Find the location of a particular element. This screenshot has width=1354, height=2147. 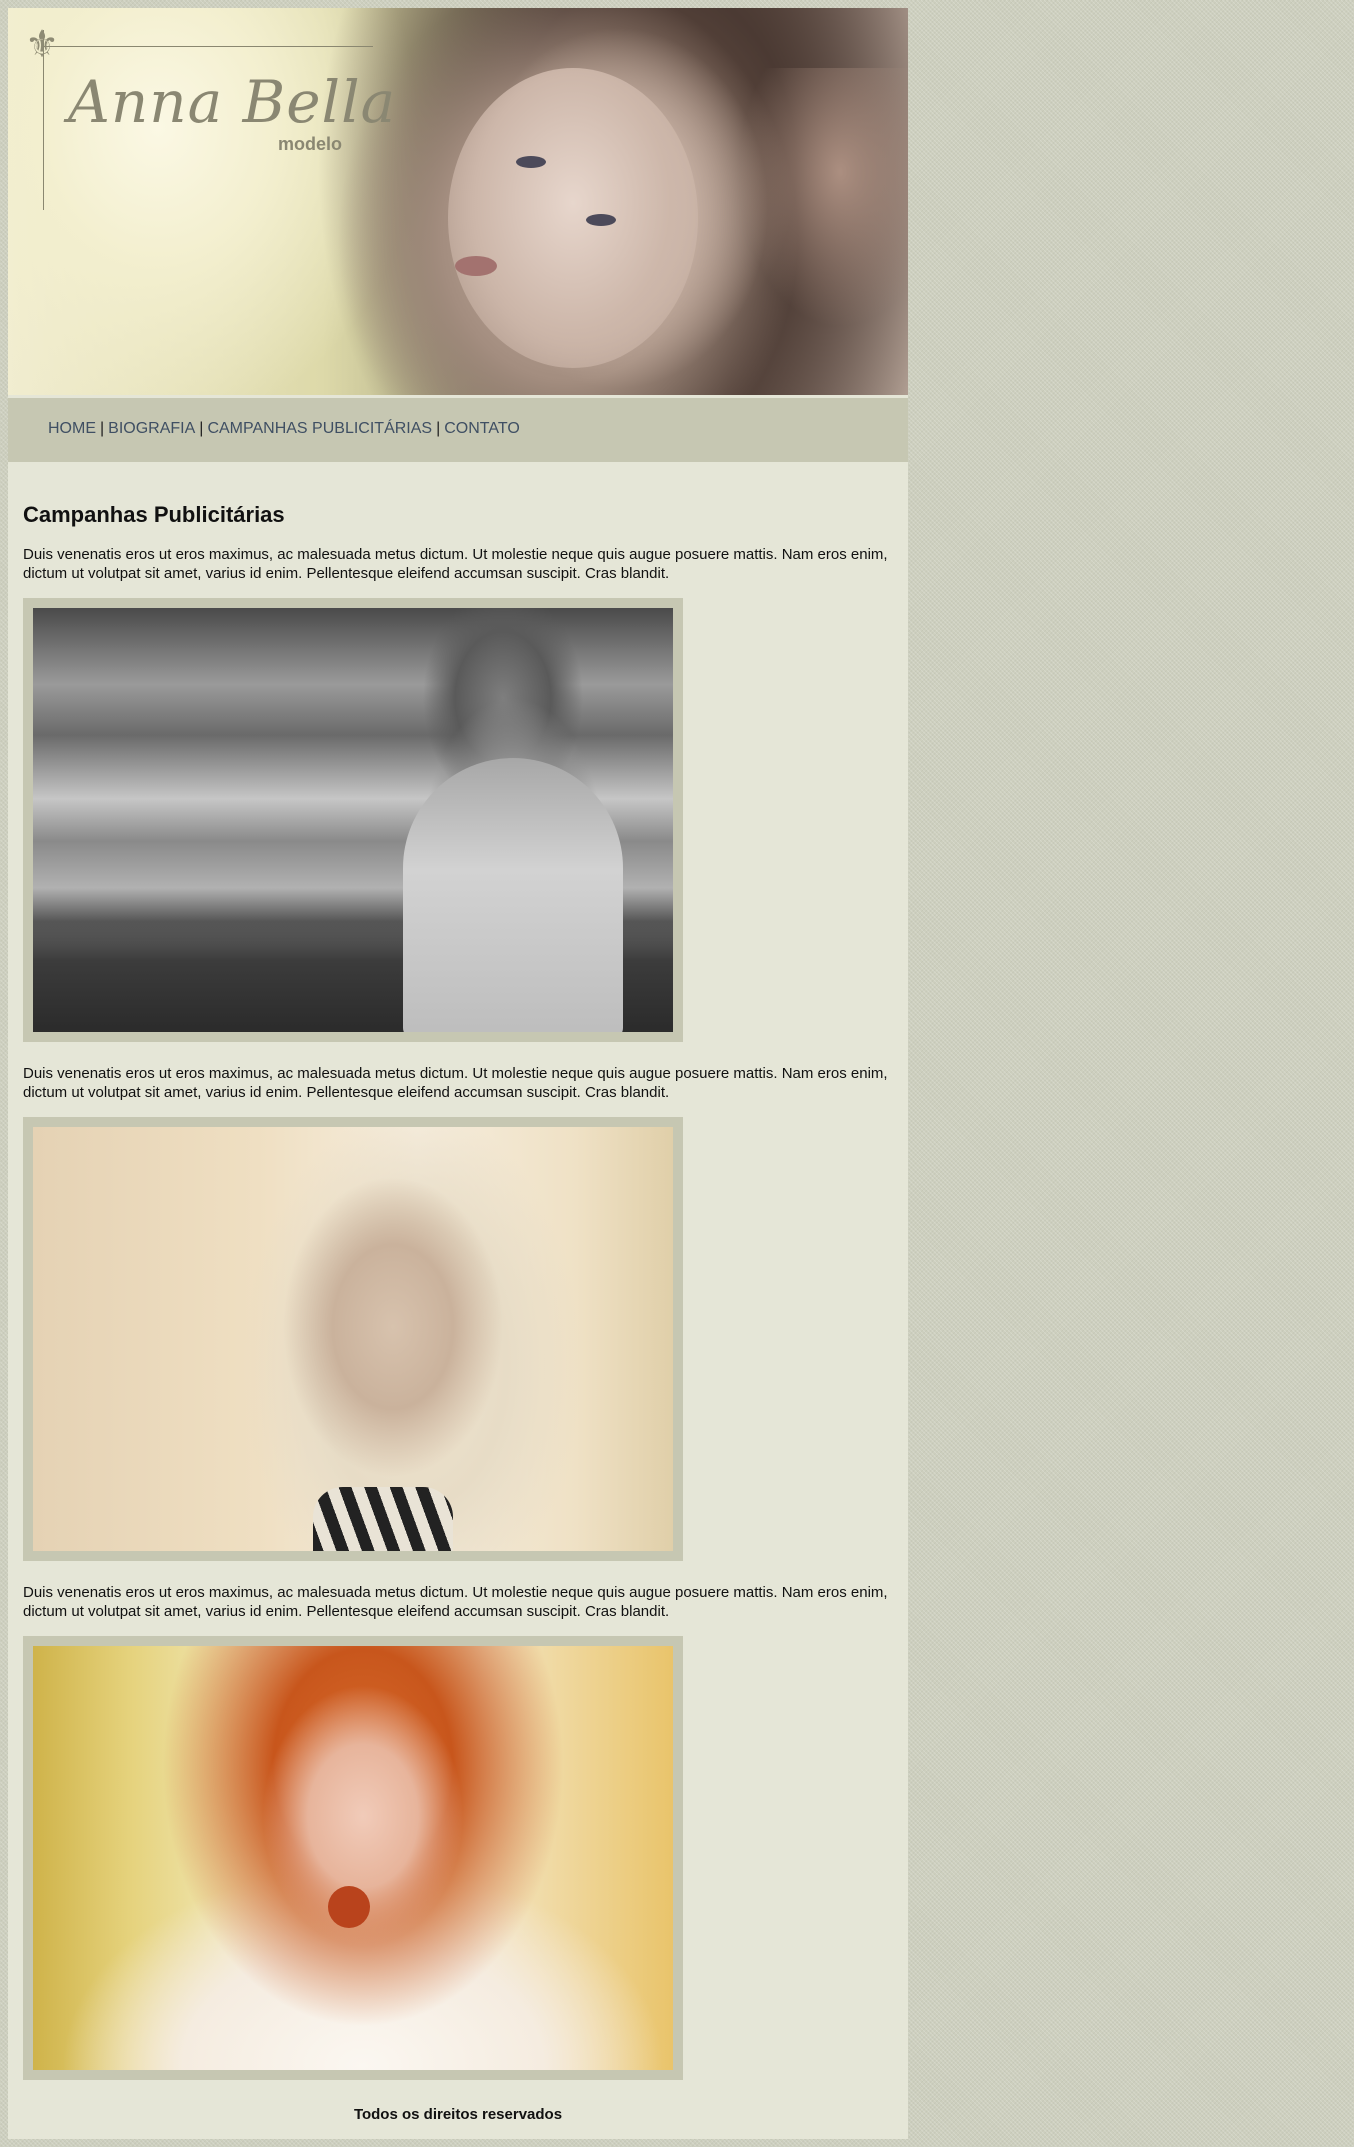

photo-model is located at coordinates (513, 895).